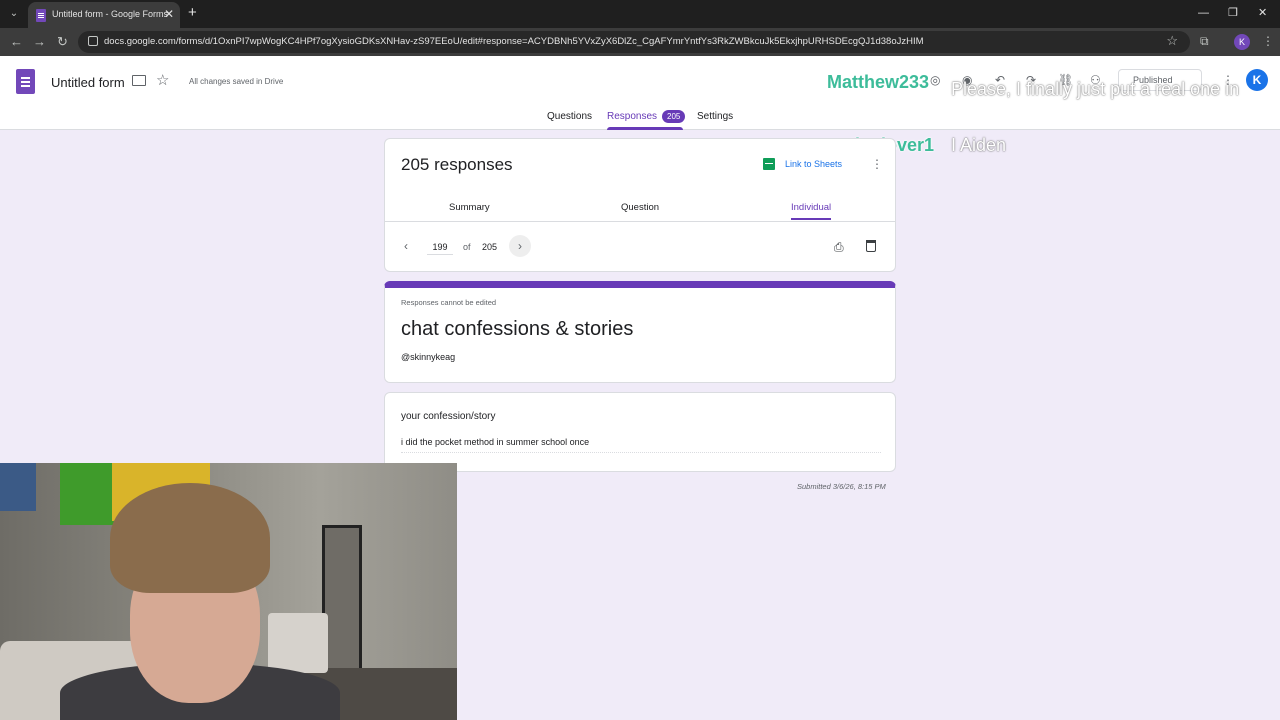 Image resolution: width=1280 pixels, height=720 pixels. What do you see at coordinates (1095, 89) in the screenshot?
I see `chat-text: Please, I finally just put a real one in` at bounding box center [1095, 89].